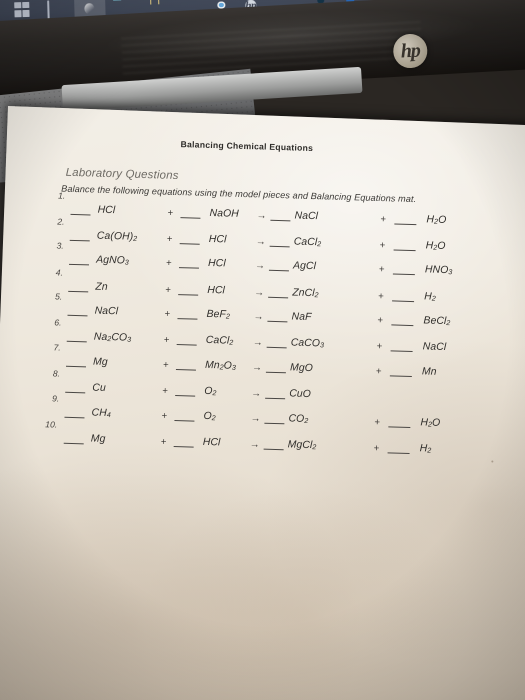 The image size is (525, 700). Describe the element at coordinates (117, 236) in the screenshot. I see `reactant-formula: Ca(OH)2` at that location.